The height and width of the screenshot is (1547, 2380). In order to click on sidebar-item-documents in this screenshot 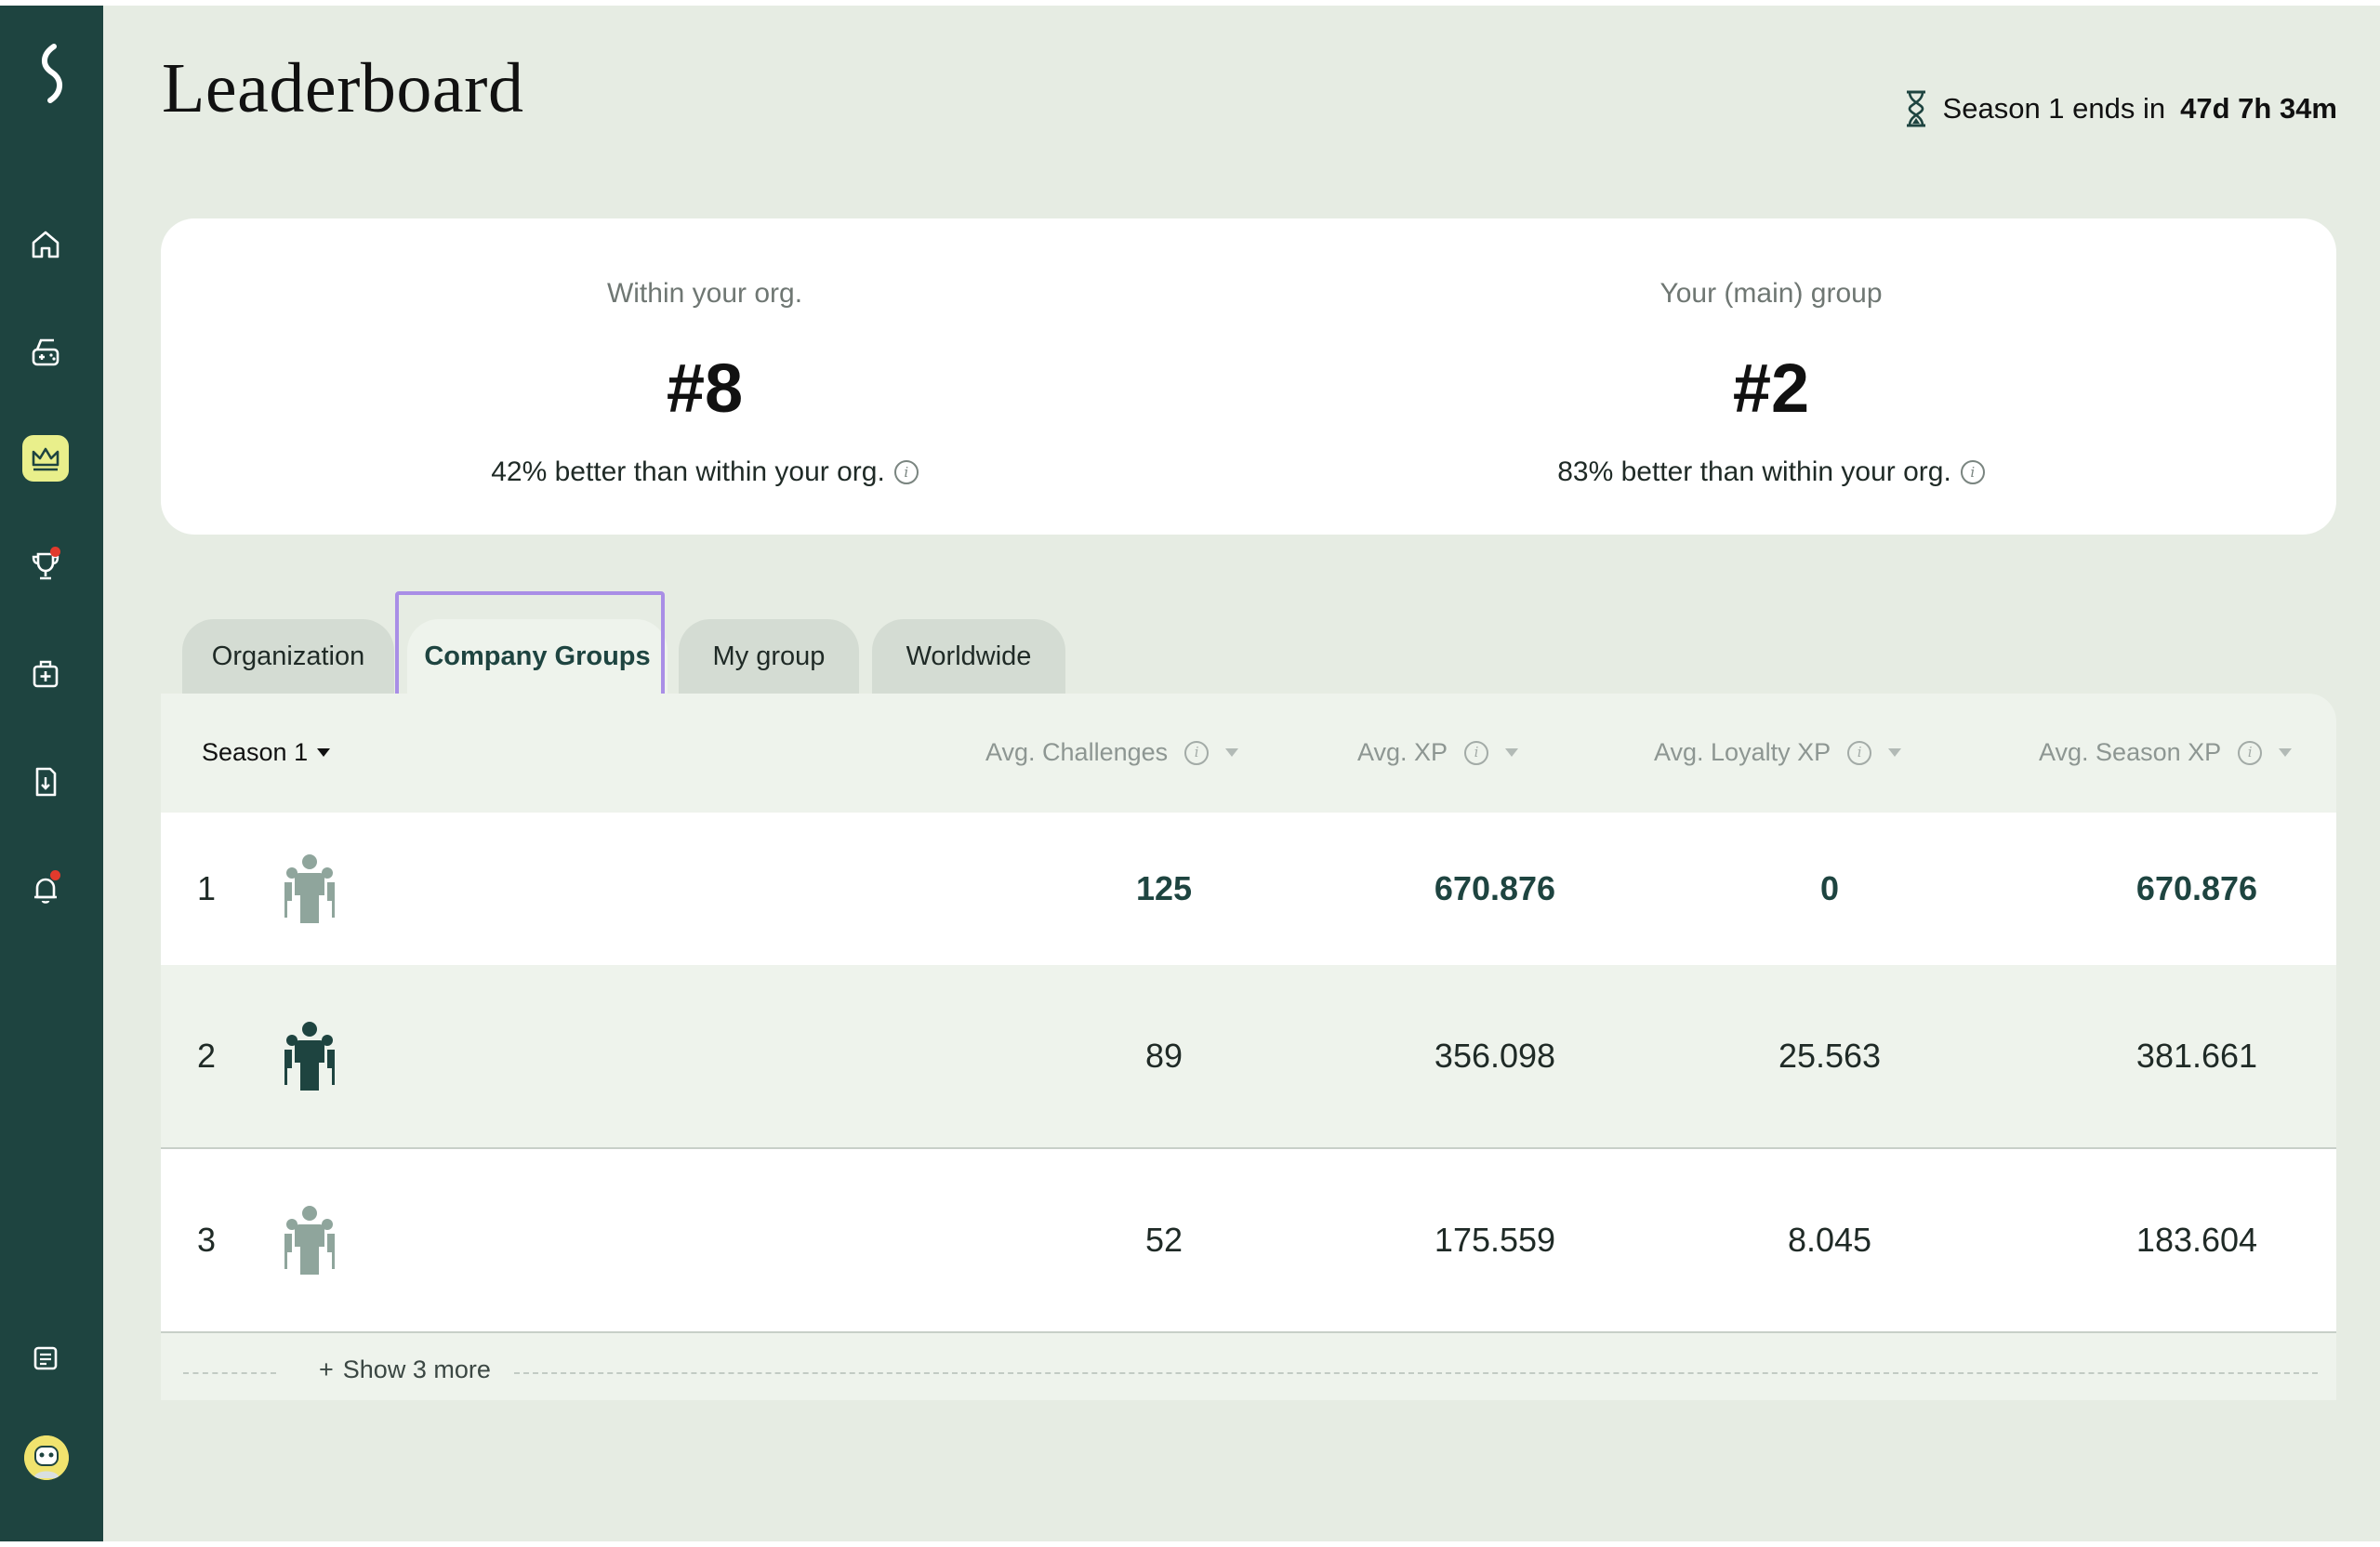, I will do `click(45, 782)`.